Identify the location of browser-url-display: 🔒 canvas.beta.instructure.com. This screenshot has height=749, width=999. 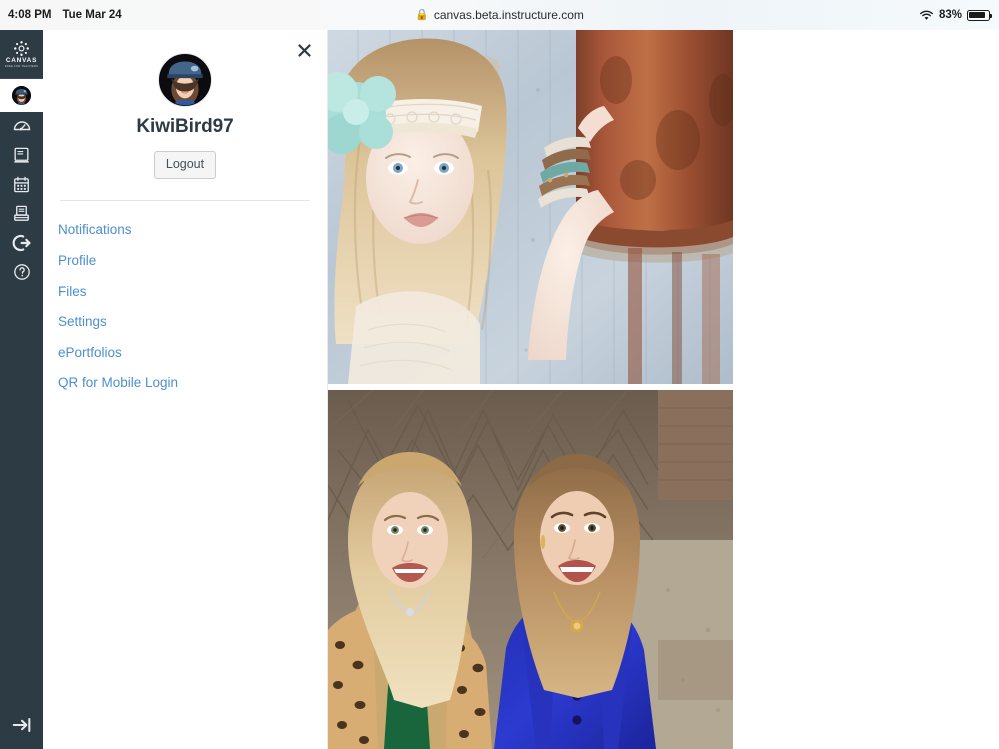
(499, 15).